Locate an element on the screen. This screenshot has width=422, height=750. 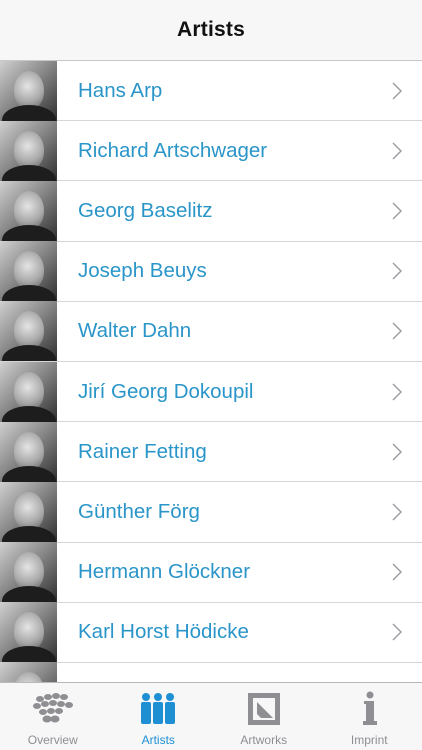
tab-overview: Overview is located at coordinates (53, 716).